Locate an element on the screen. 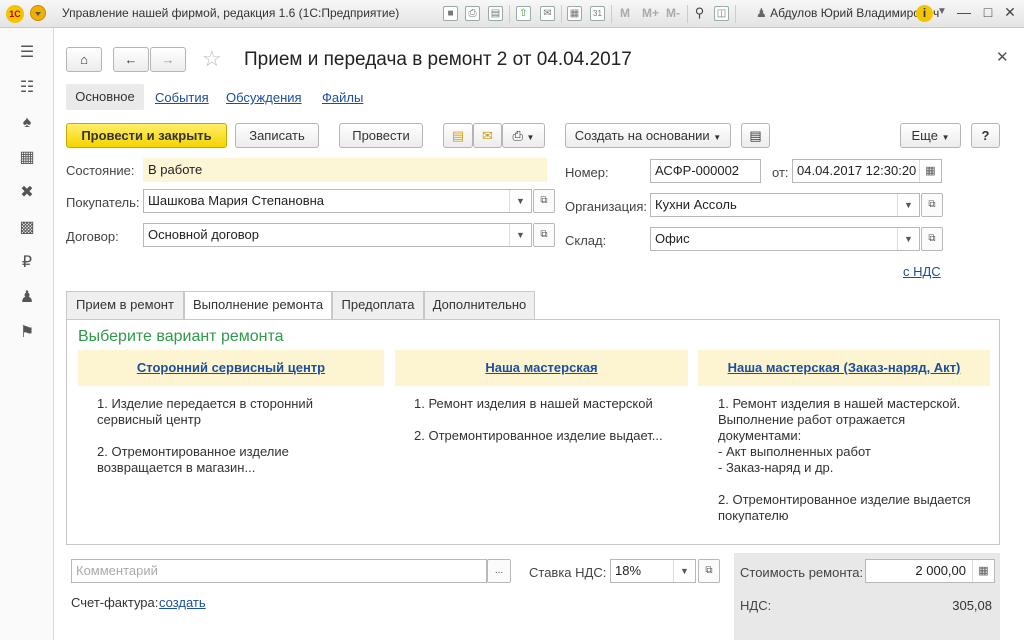  contract-field: Основной договор ▼ is located at coordinates (337, 235).